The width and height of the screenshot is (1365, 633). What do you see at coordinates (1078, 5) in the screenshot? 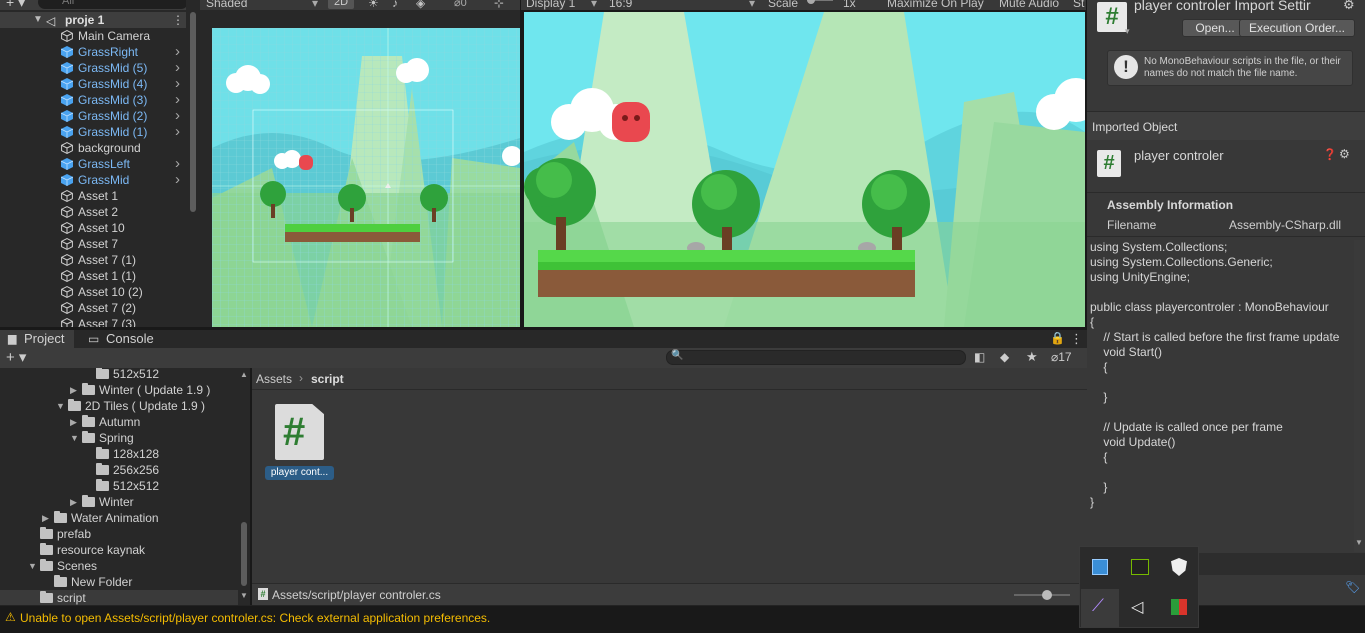
I see `stats-toggle: St` at bounding box center [1078, 5].